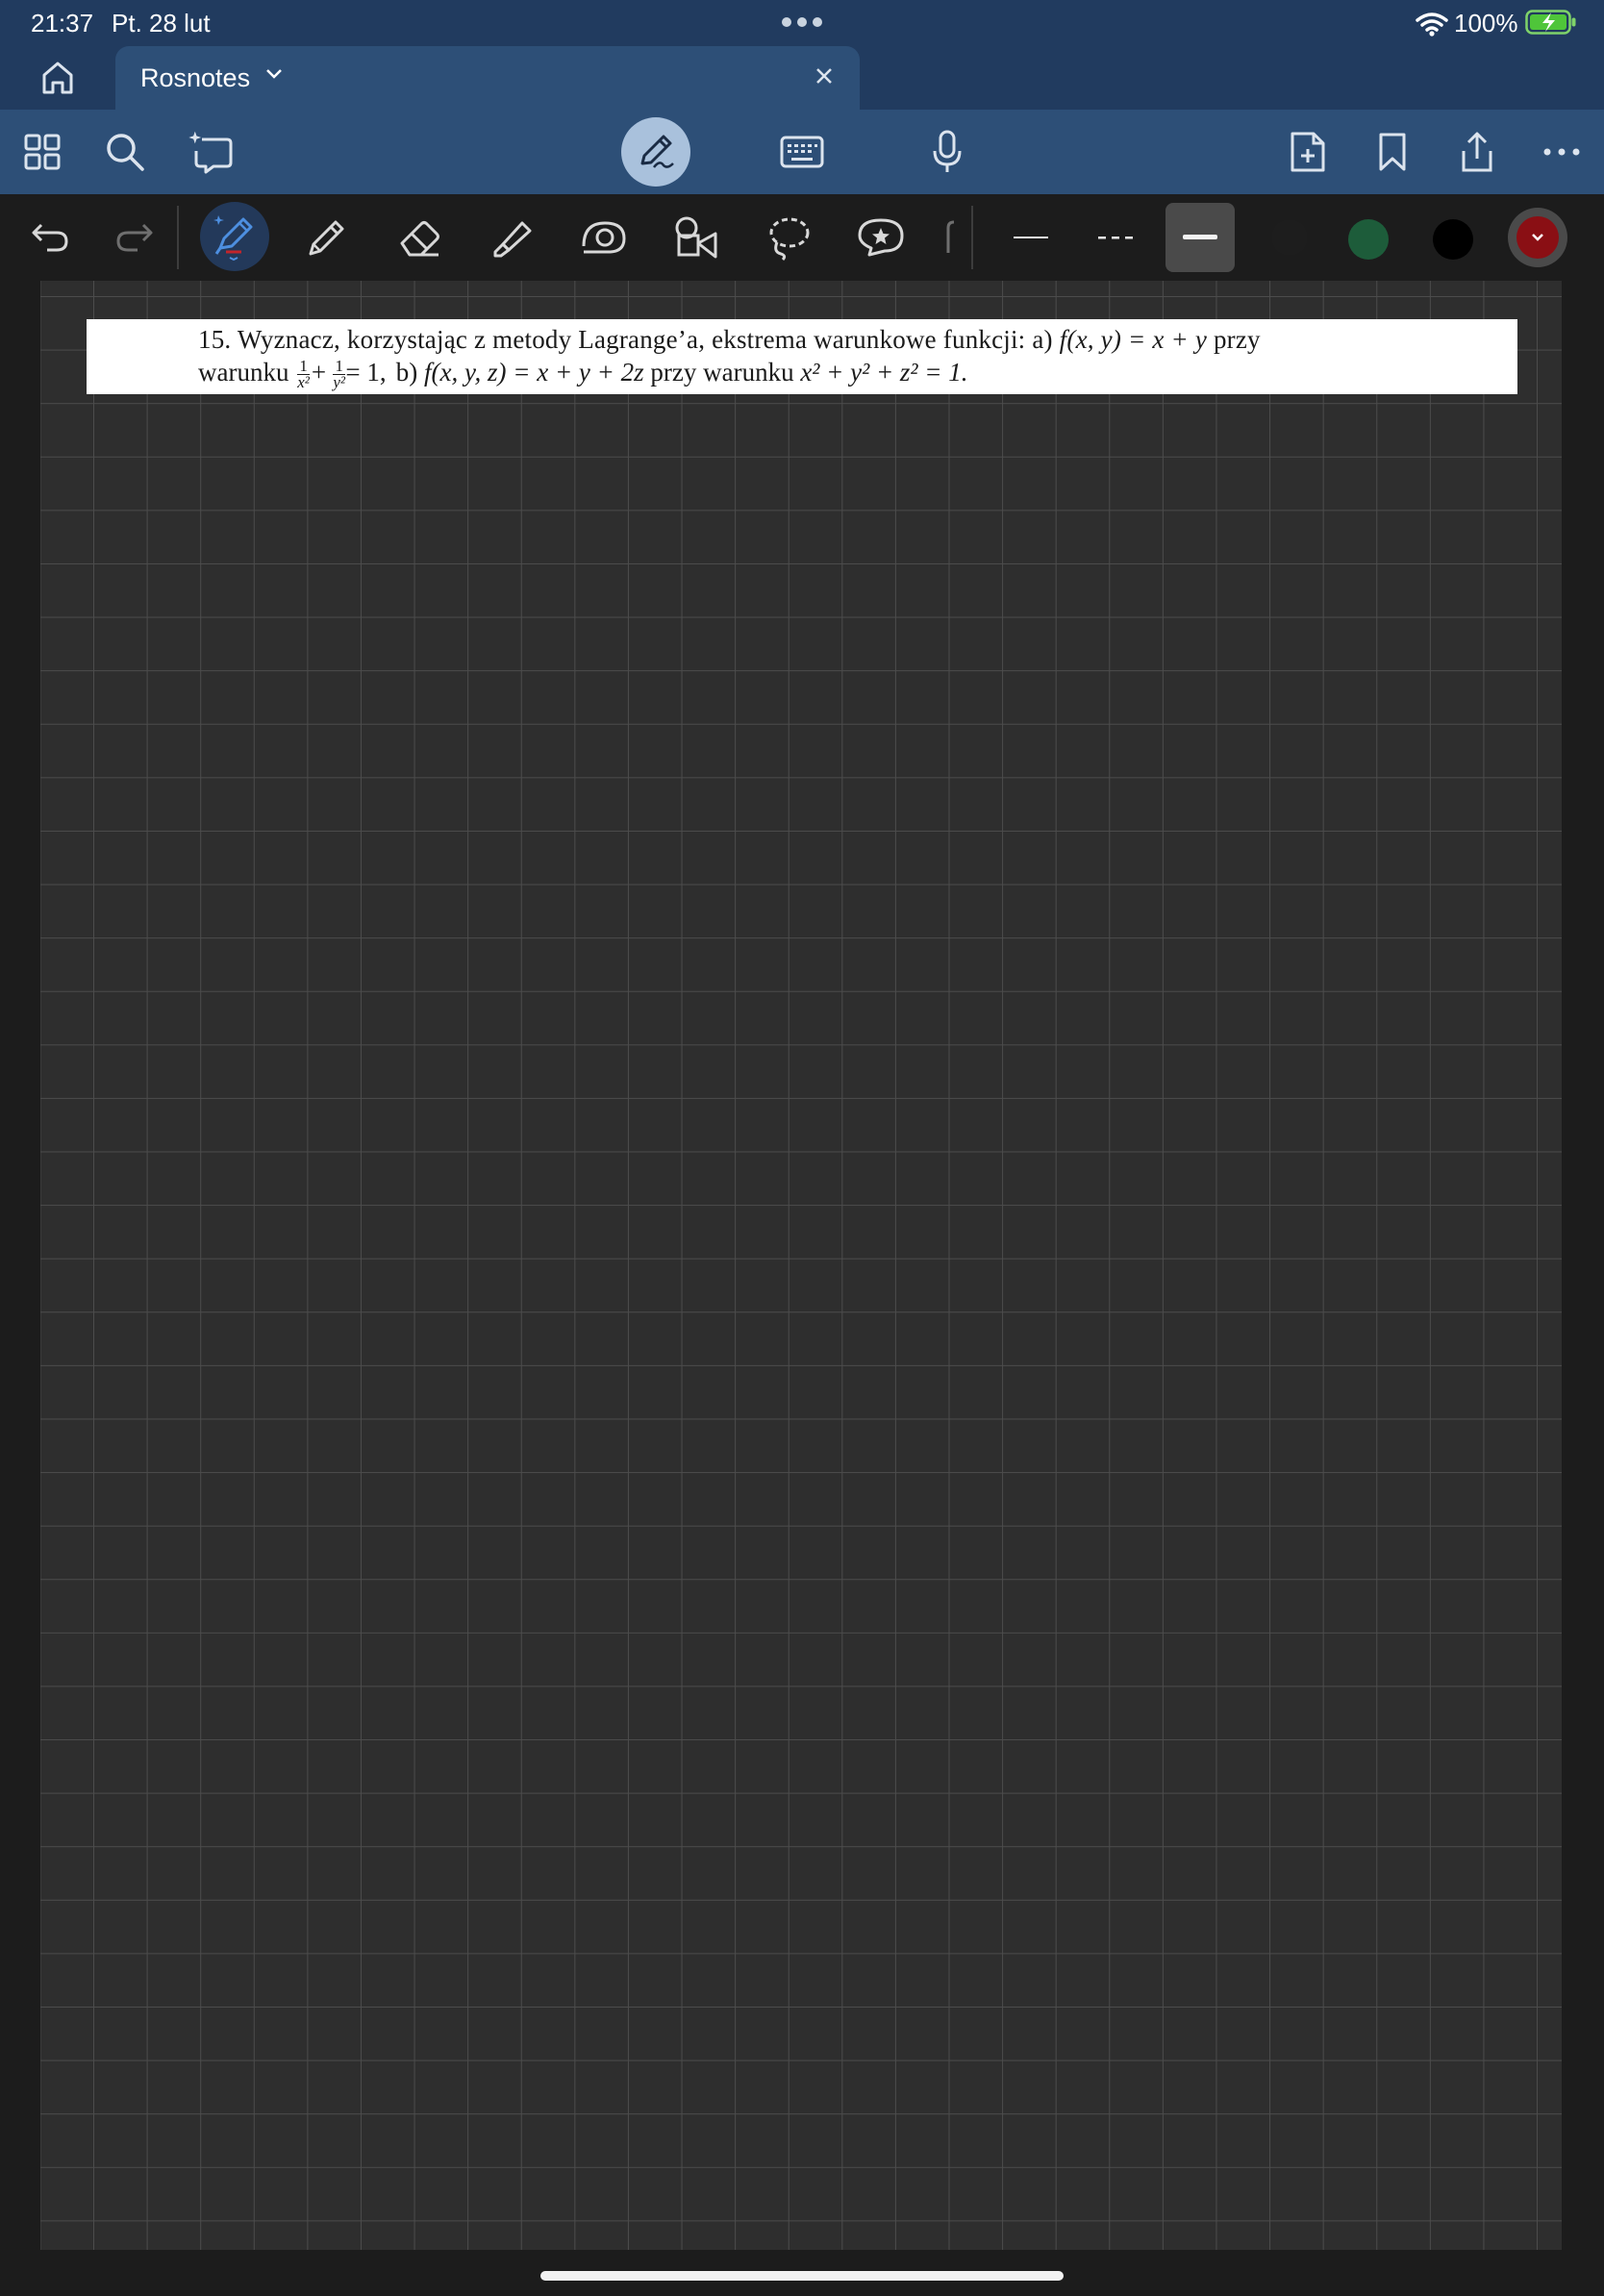 This screenshot has width=1604, height=2296. I want to click on status-bar: 21:37 Pt. 28 lut 100%, so click(802, 23).